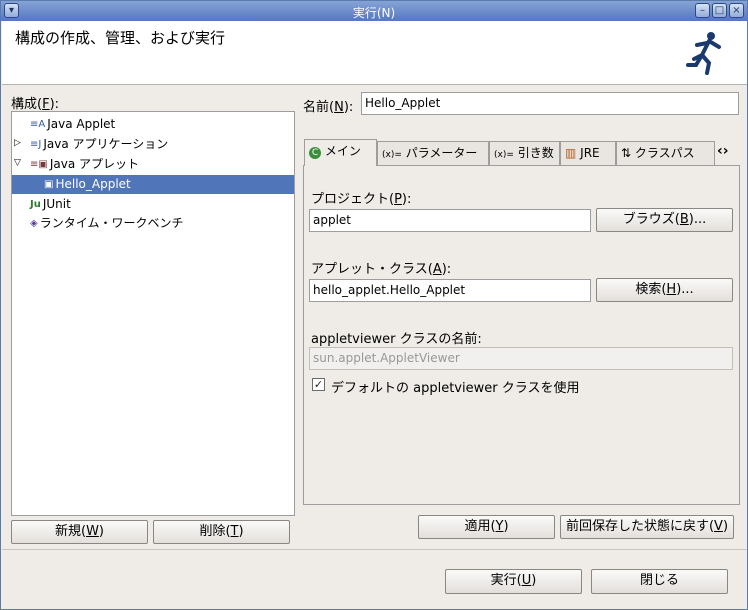 The height and width of the screenshot is (610, 748). What do you see at coordinates (153, 184) in the screenshot?
I see `tree-item-hello-applet: ▣ Hello_Applet` at bounding box center [153, 184].